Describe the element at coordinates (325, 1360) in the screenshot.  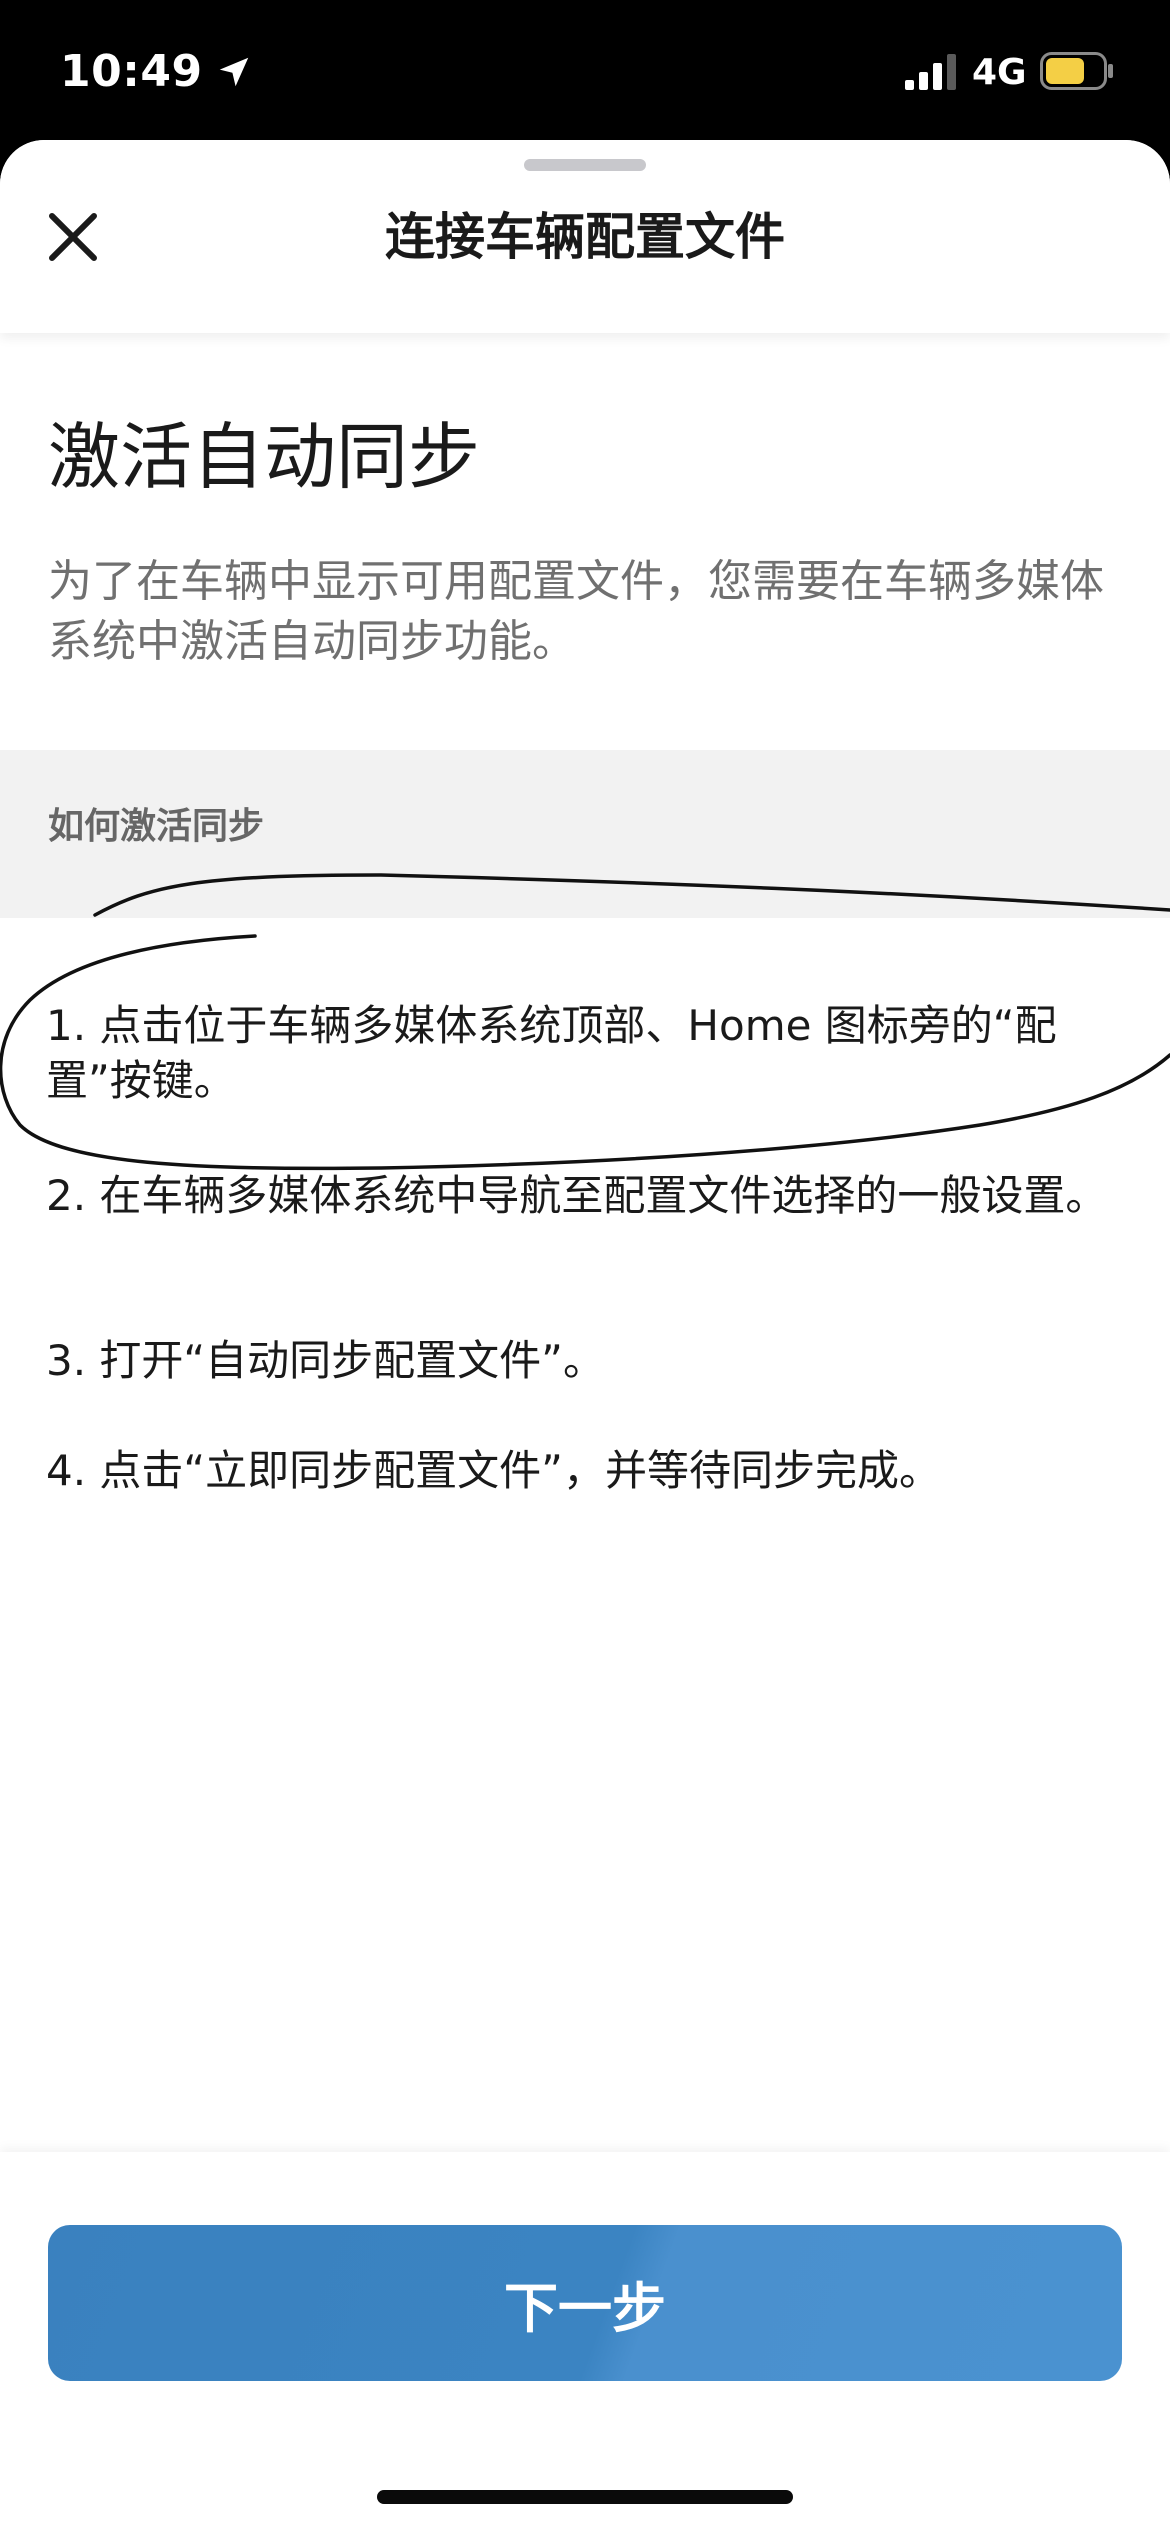
I see `step-item: 3. 打开“自动同步配置文件”。` at that location.